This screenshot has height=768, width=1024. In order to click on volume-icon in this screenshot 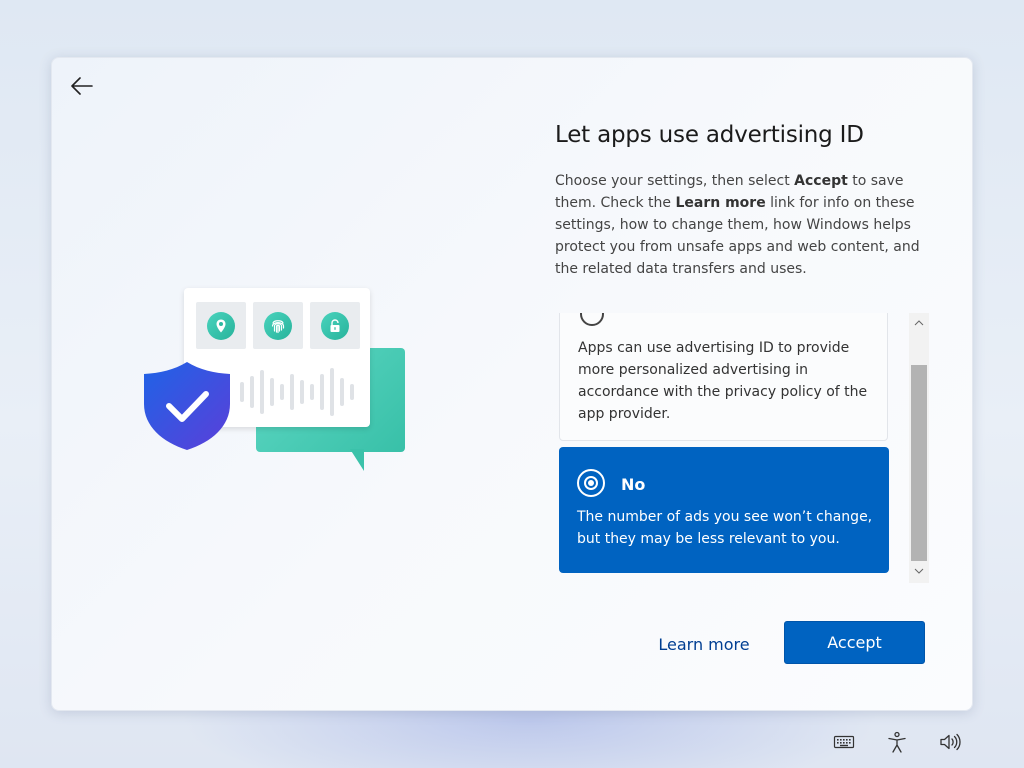, I will do `click(950, 742)`.